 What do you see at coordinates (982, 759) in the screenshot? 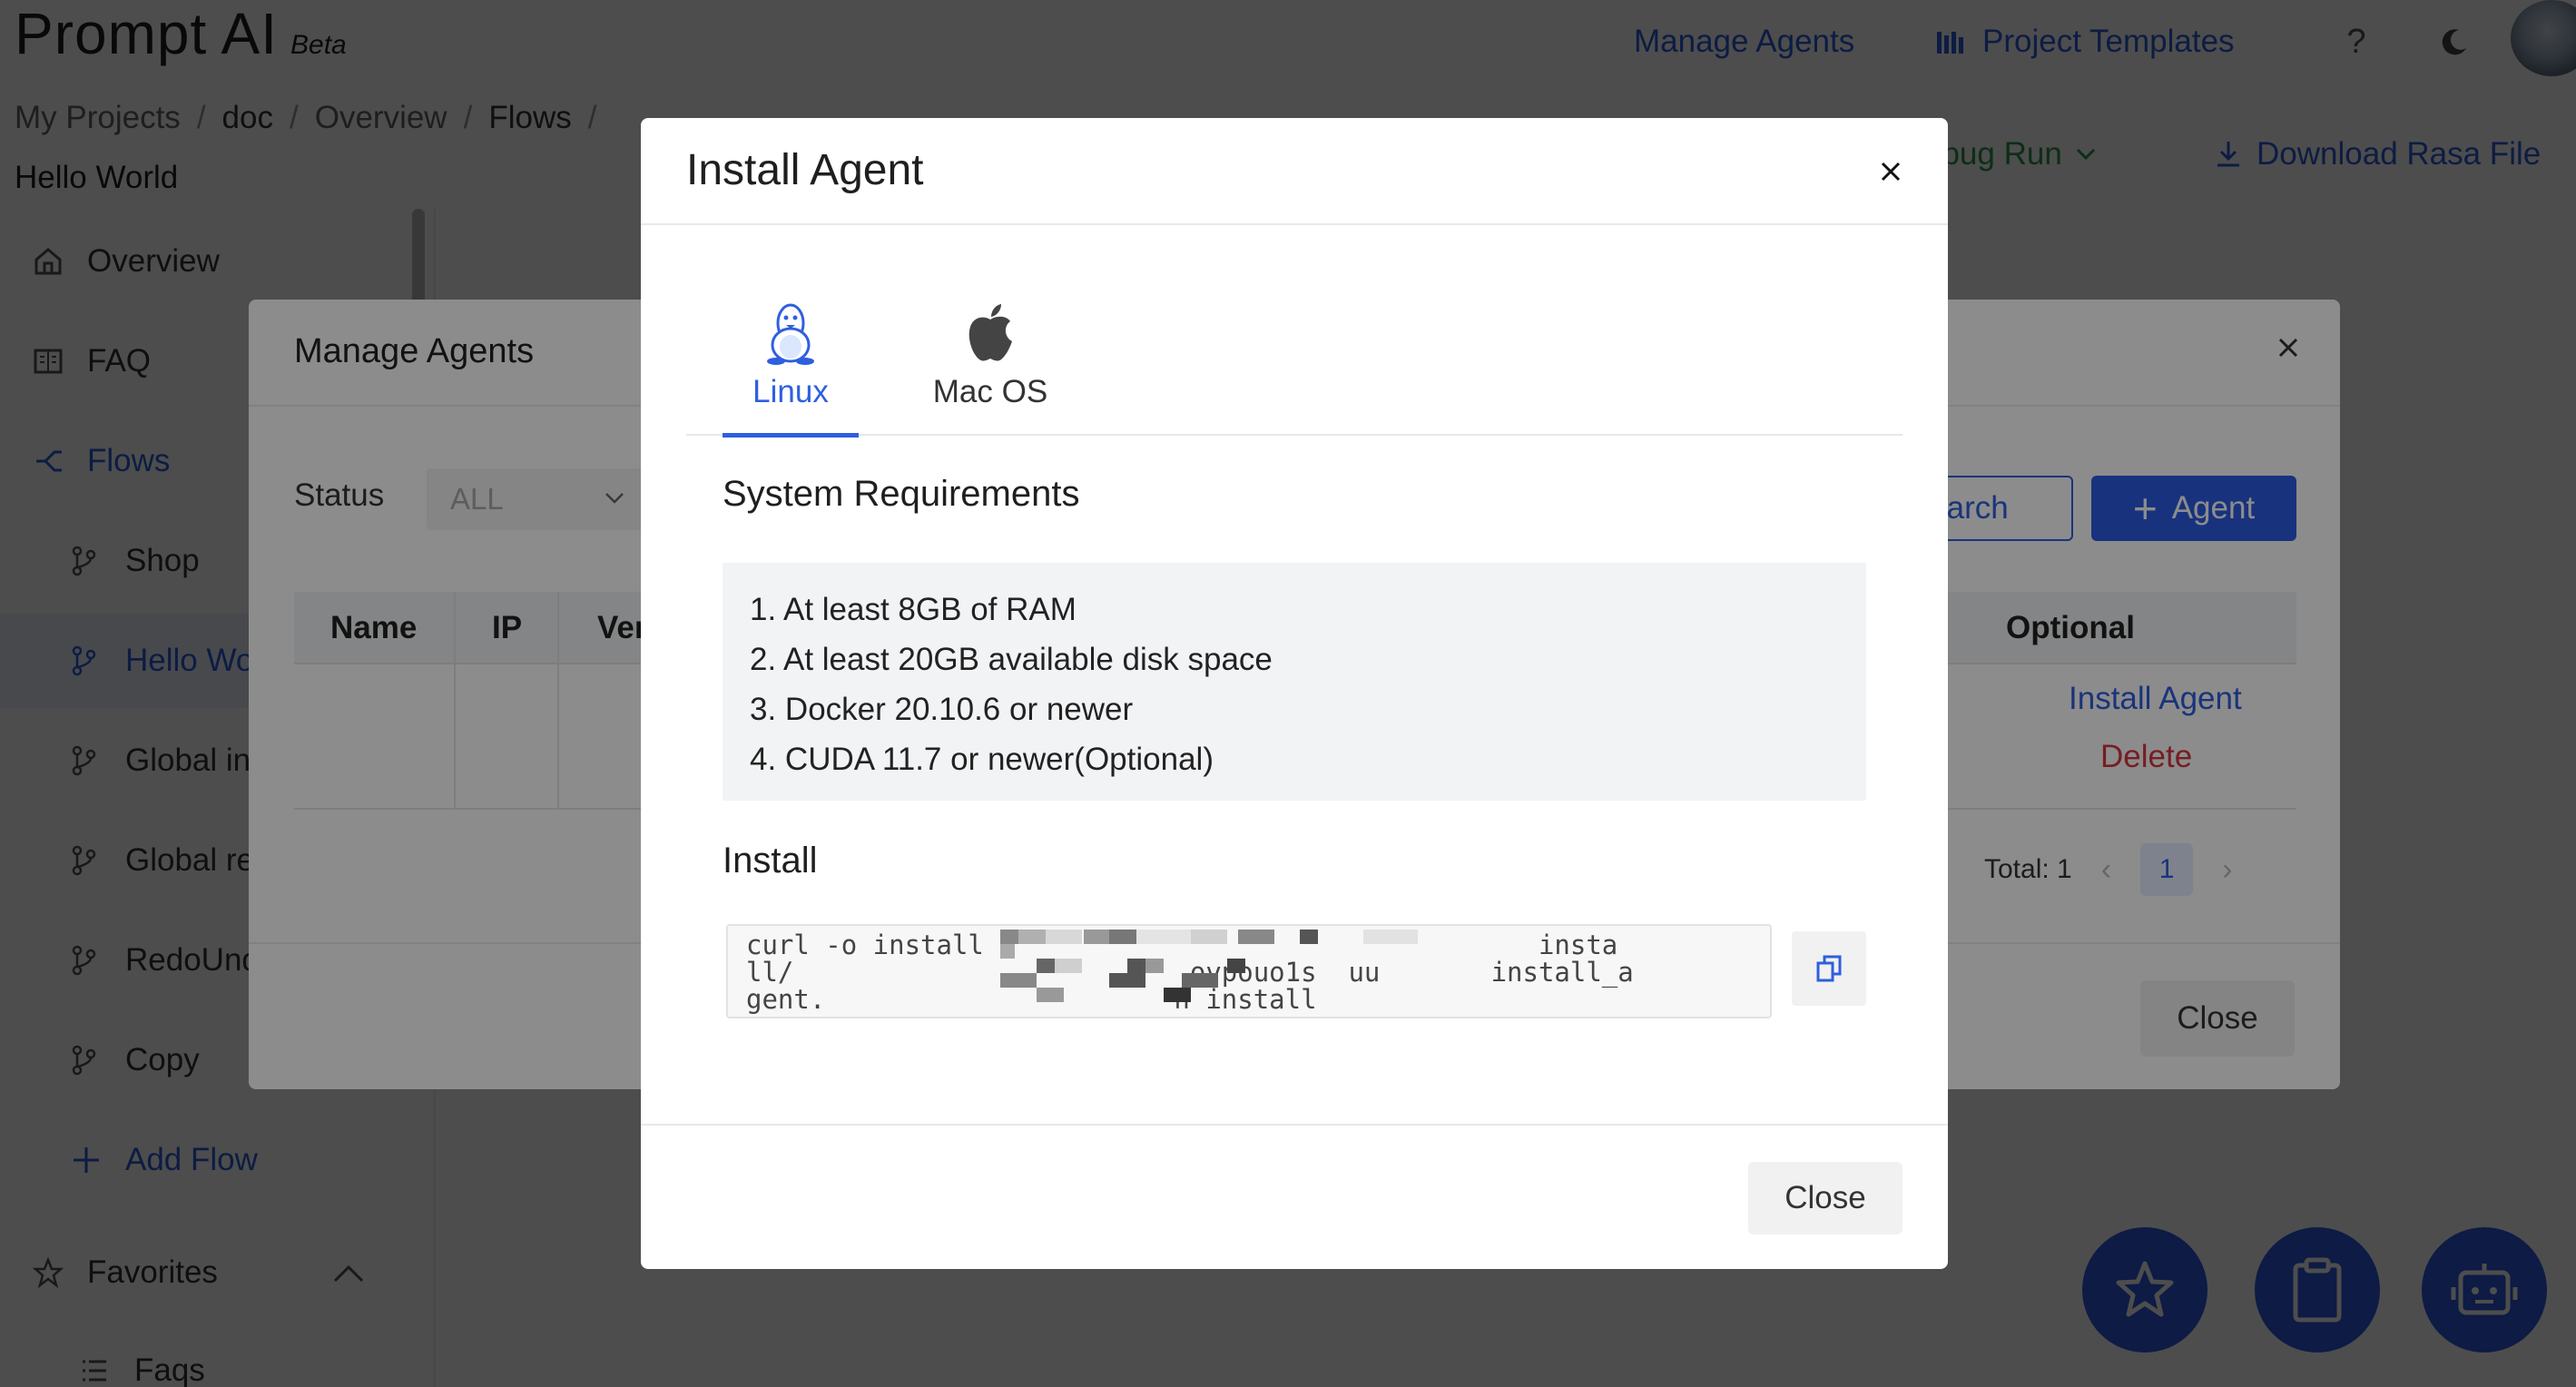
I see `list-item: 4. CUDA 11.7 or newer(Optional)` at bounding box center [982, 759].